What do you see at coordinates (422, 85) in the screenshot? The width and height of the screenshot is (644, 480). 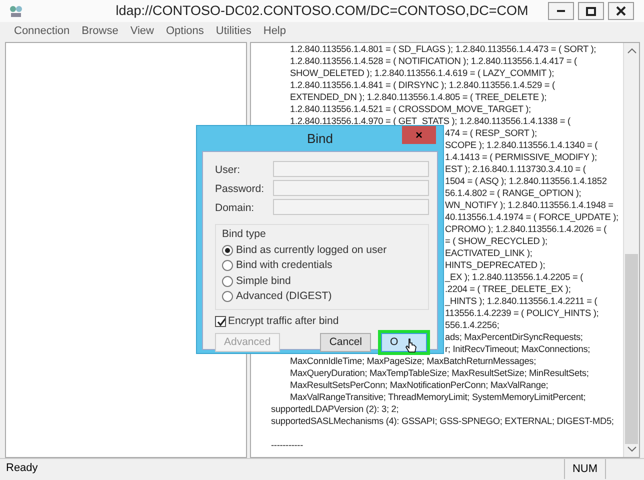 I see `output-line: 1.2.840.113556.1.4.841 = ( DIRSYNC ); 1.2.840.113556.1.4.529 = (` at bounding box center [422, 85].